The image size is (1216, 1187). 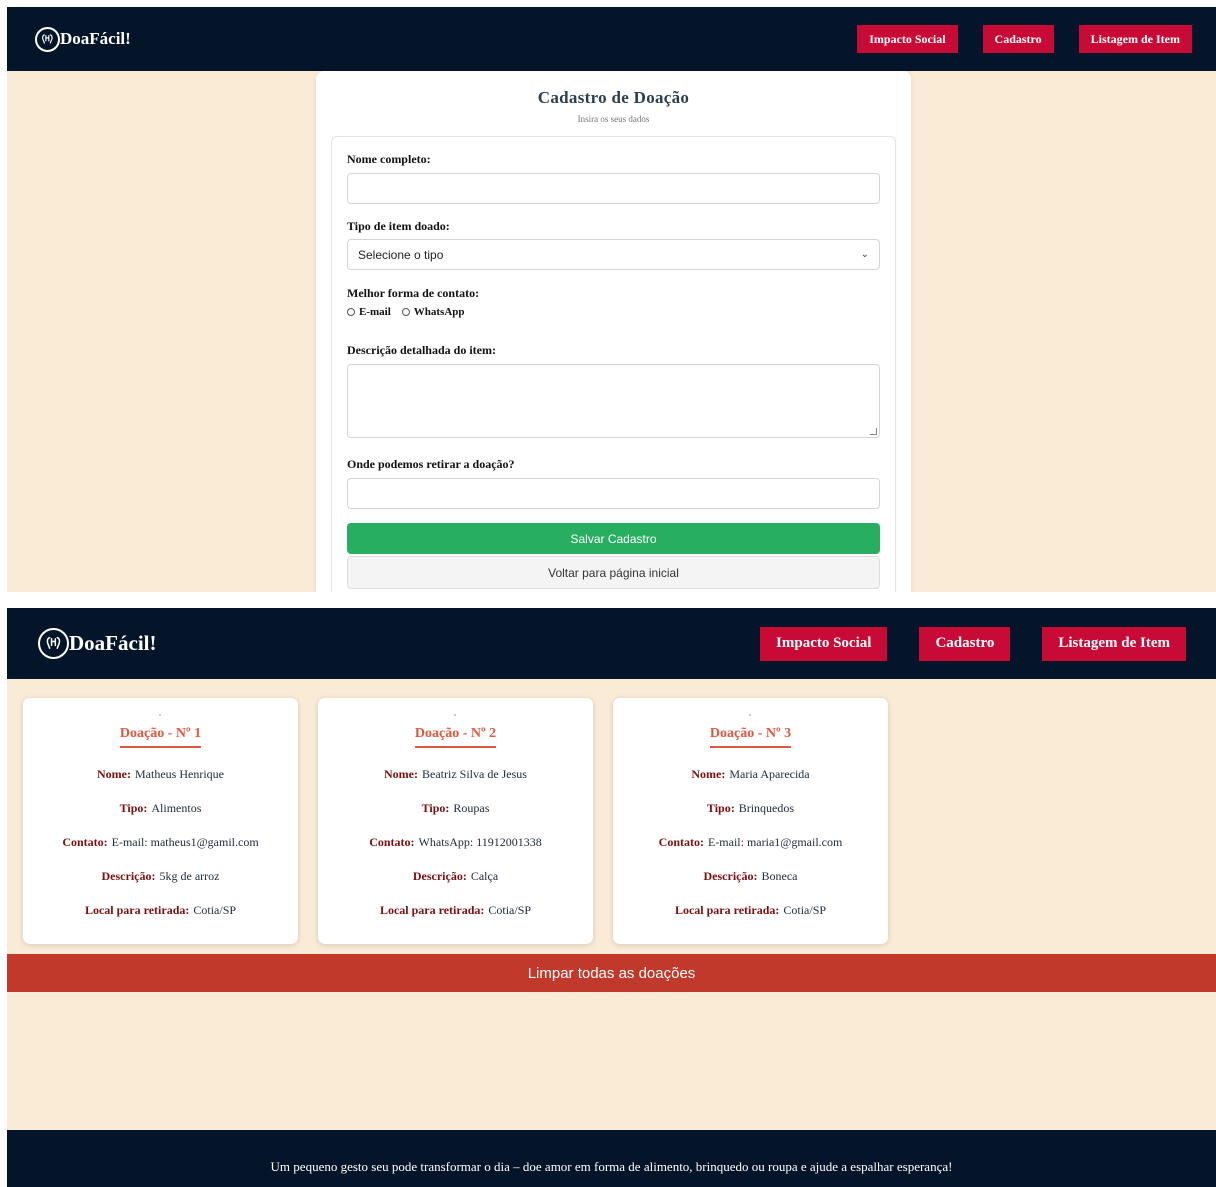 What do you see at coordinates (375, 312) in the screenshot?
I see `radio-email-label: E-mail` at bounding box center [375, 312].